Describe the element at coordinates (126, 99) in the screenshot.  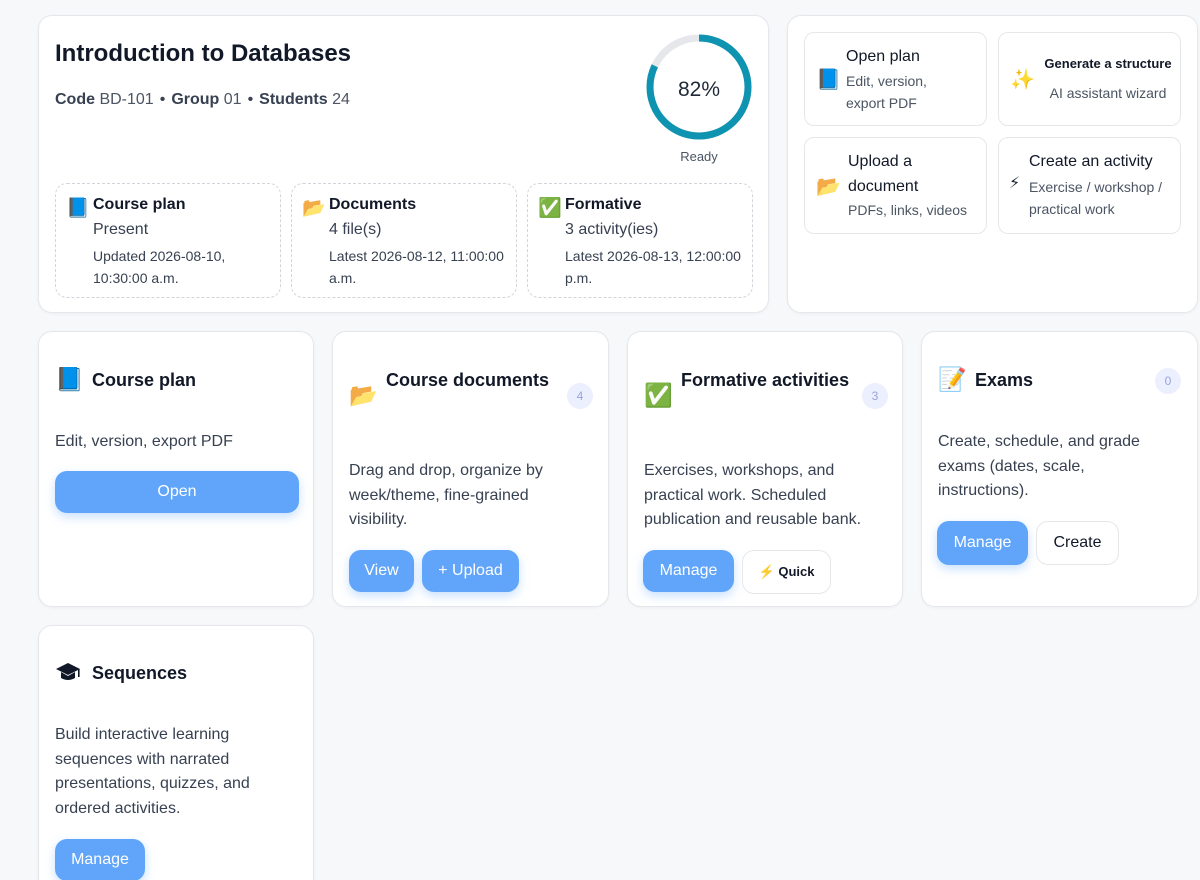
I see `code-value: BD-101` at that location.